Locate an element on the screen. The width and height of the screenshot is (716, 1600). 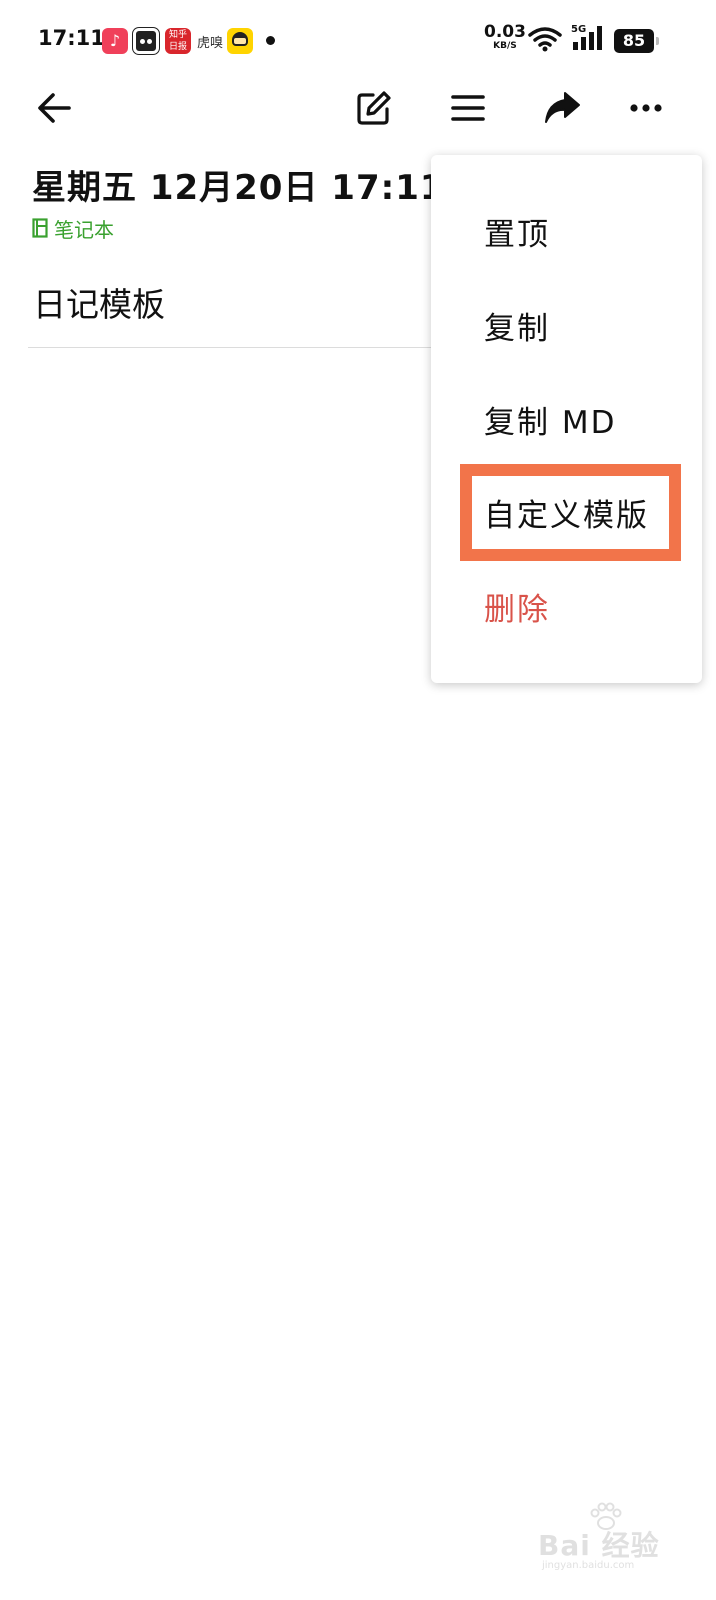
back-button is located at coordinates (54, 108).